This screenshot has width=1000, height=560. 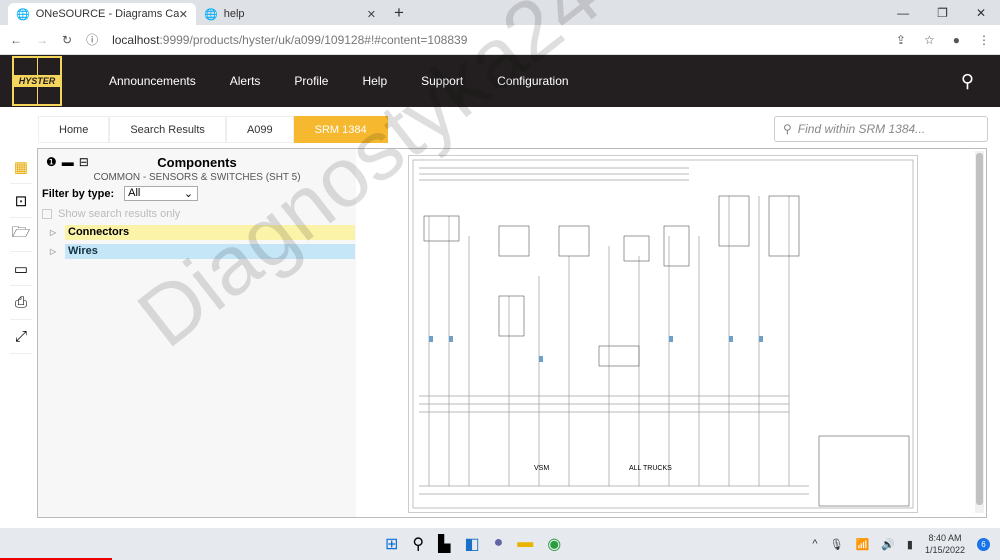 What do you see at coordinates (945, 544) in the screenshot?
I see `clock: 8:40 AM 1/15/2022` at bounding box center [945, 544].